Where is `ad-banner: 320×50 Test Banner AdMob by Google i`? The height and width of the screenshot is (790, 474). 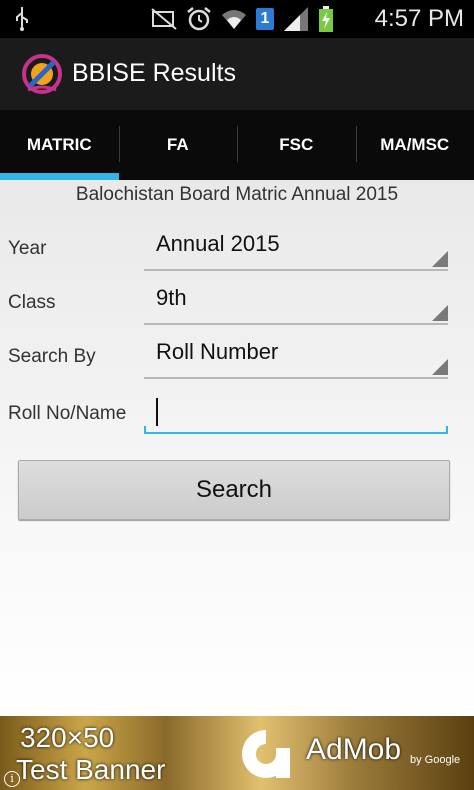
ad-banner: 320×50 Test Banner AdMob by Google i is located at coordinates (237, 753).